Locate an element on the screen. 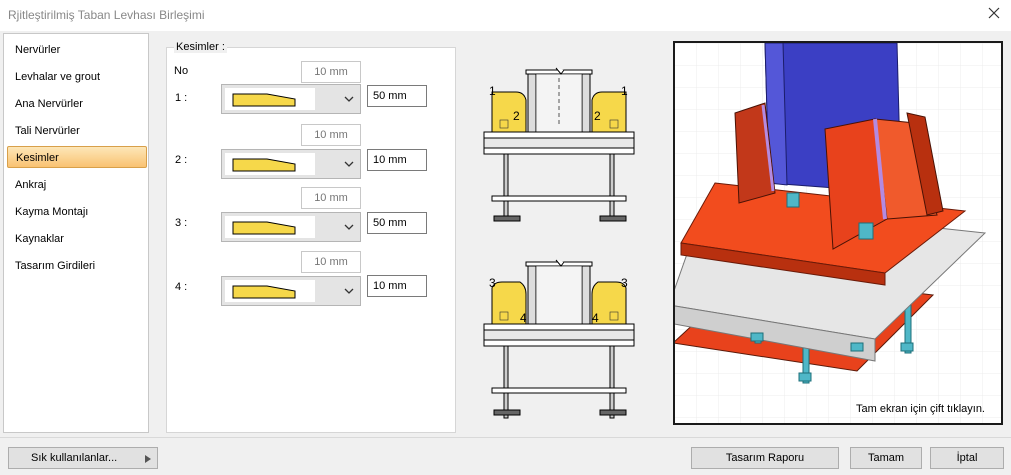  cut-4-value-field: 10 mm is located at coordinates (397, 286).